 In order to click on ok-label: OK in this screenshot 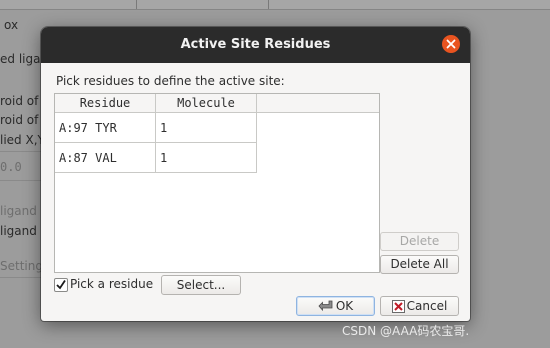, I will do `click(344, 306)`.